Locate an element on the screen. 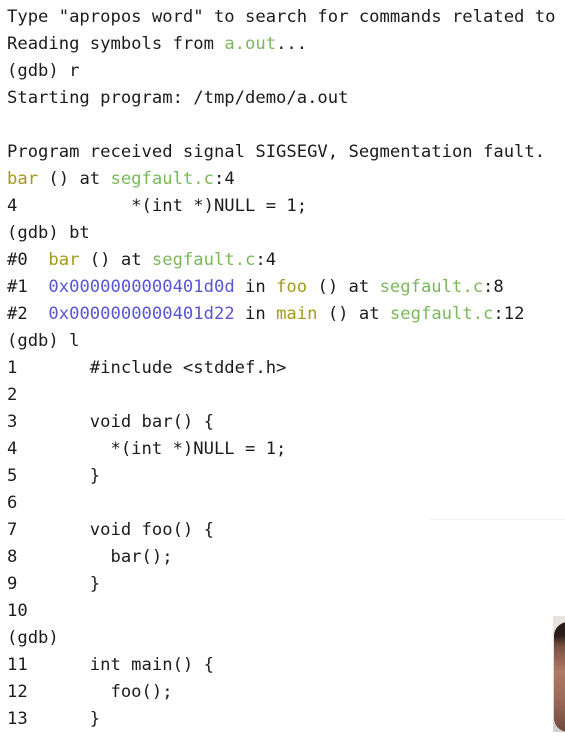 The height and width of the screenshot is (738, 565). terminal-line: 10 is located at coordinates (17, 611).